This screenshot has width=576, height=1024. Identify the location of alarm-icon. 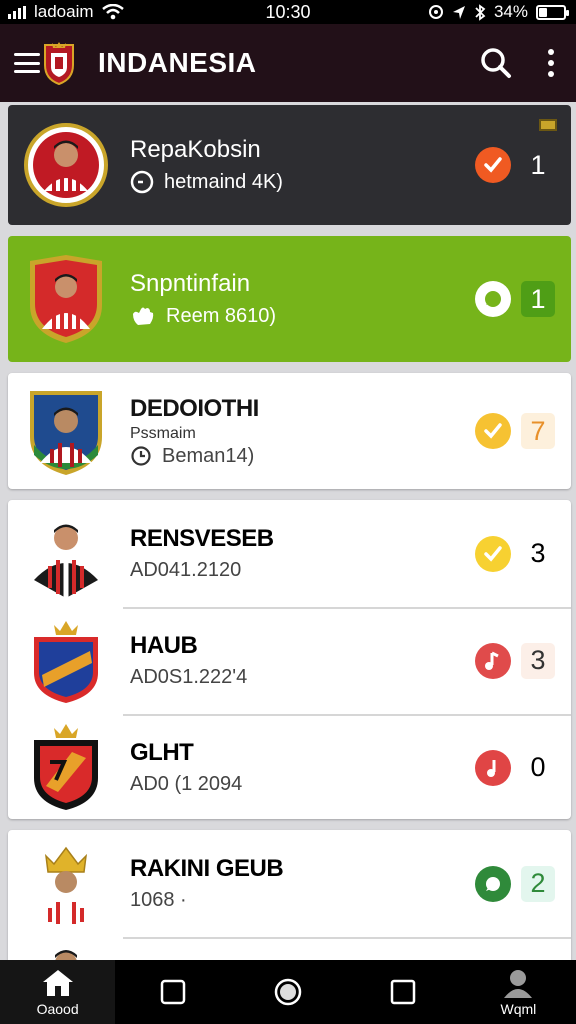
(435, 12).